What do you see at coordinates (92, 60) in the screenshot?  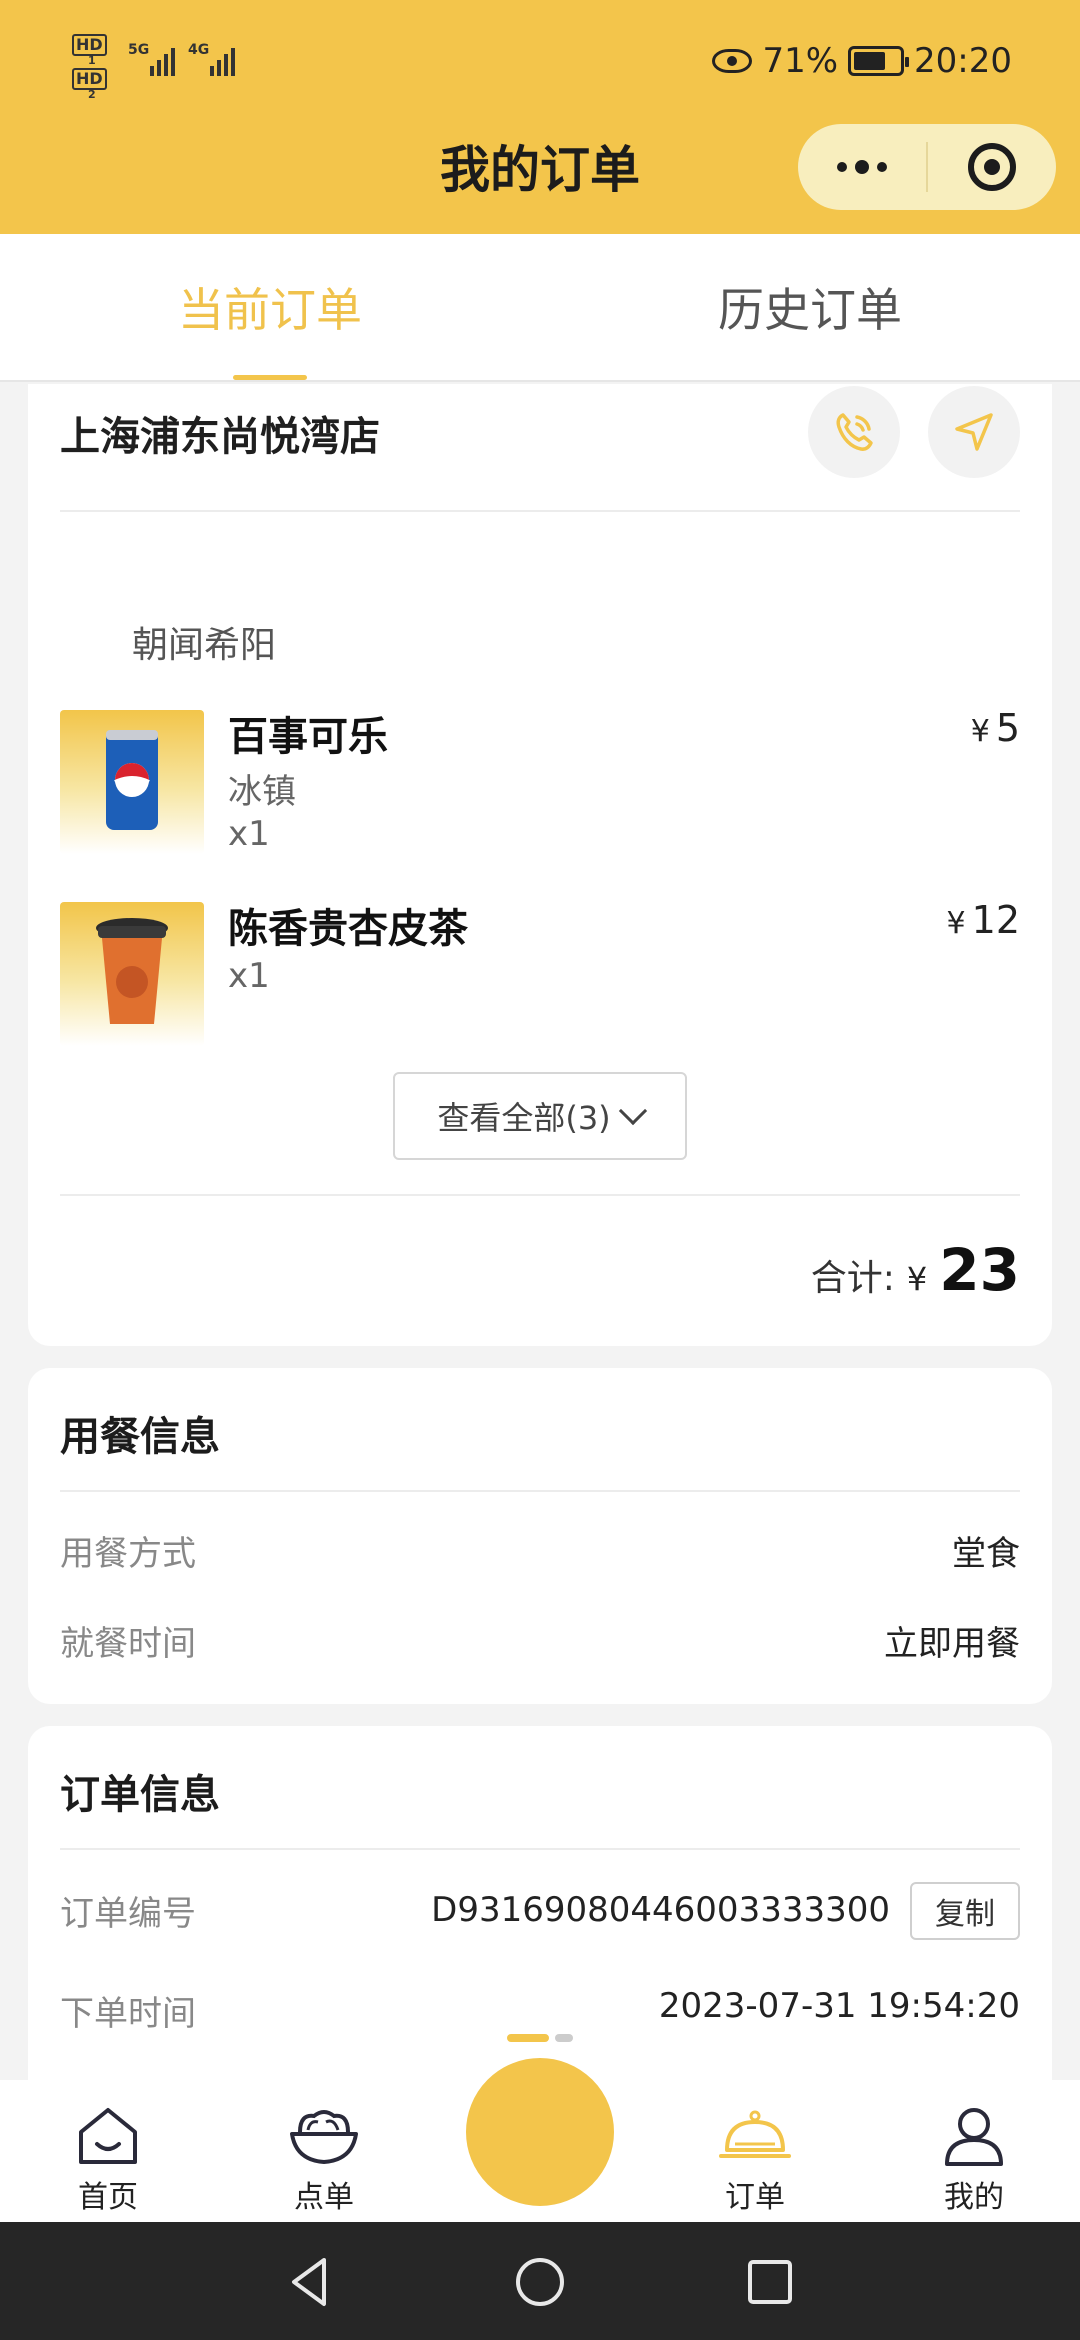 I see `hd-badge-1-sub: 1` at bounding box center [92, 60].